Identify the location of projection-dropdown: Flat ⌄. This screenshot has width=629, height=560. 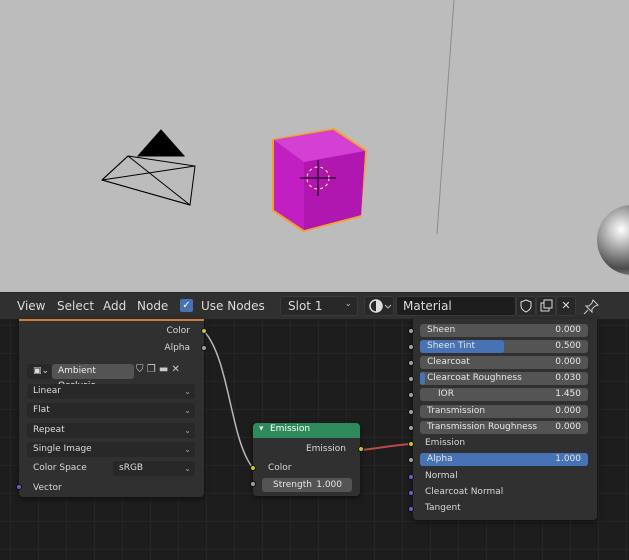
(111, 410).